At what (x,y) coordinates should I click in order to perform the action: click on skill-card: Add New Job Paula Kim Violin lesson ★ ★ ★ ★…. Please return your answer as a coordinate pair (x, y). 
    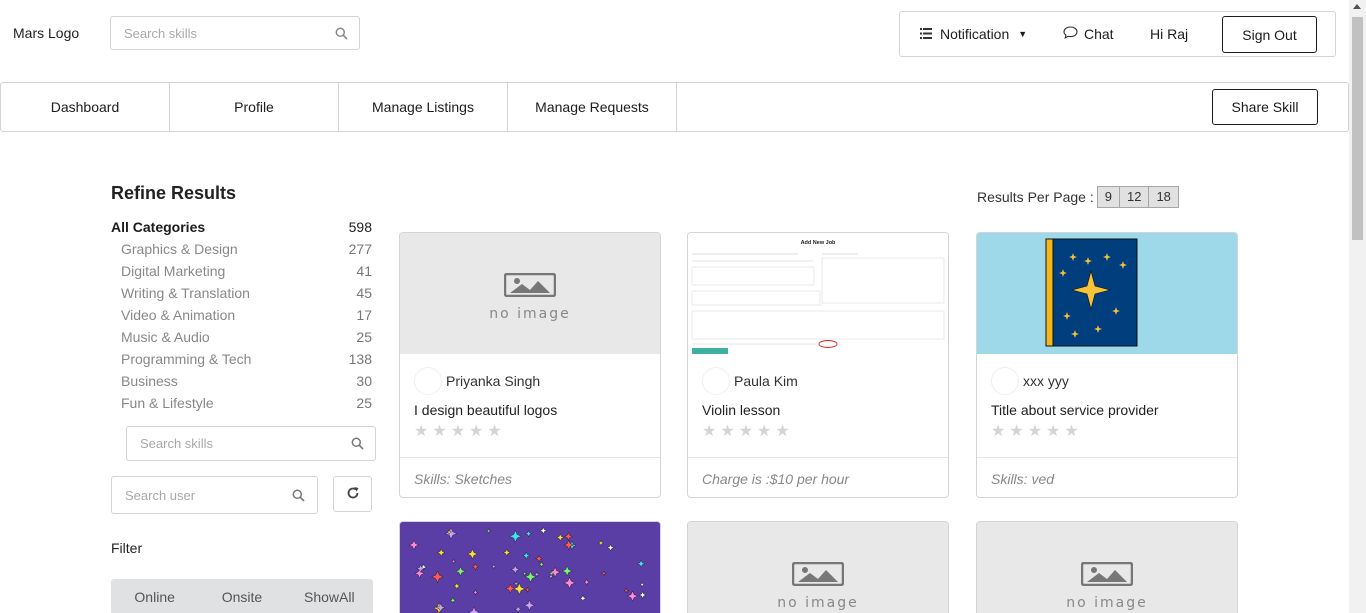
    Looking at the image, I should click on (818, 365).